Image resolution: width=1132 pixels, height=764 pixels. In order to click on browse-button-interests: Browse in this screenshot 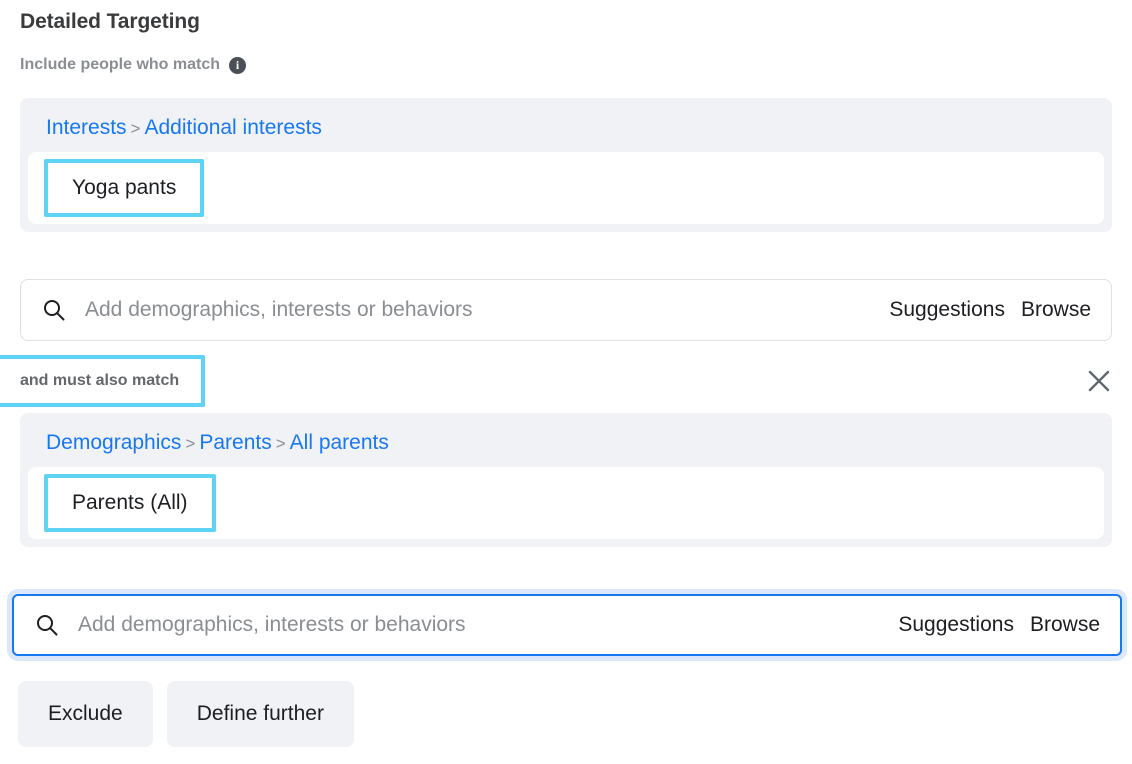, I will do `click(1056, 310)`.